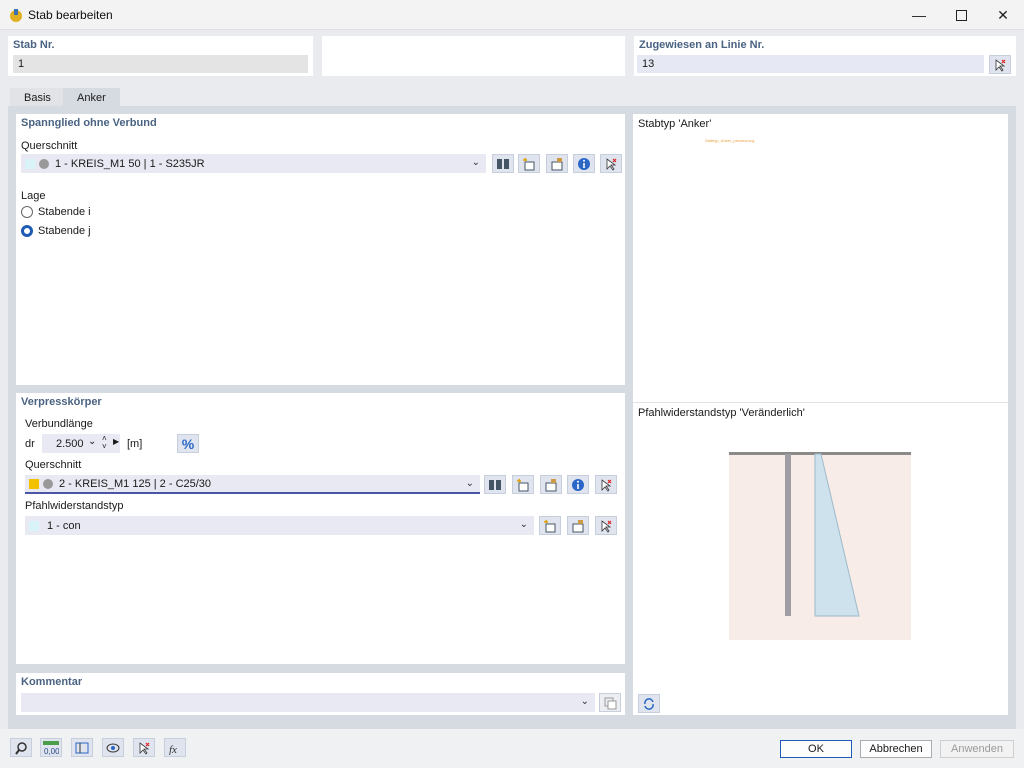 Image resolution: width=1024 pixels, height=768 pixels. Describe the element at coordinates (816, 749) in the screenshot. I see `ok-button: OK` at that location.